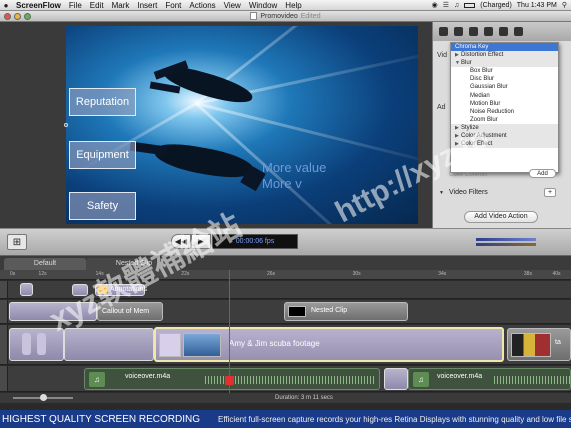 The image size is (571, 428). Describe the element at coordinates (130, 311) in the screenshot. I see `callout-clip: Callout of Mem` at that location.